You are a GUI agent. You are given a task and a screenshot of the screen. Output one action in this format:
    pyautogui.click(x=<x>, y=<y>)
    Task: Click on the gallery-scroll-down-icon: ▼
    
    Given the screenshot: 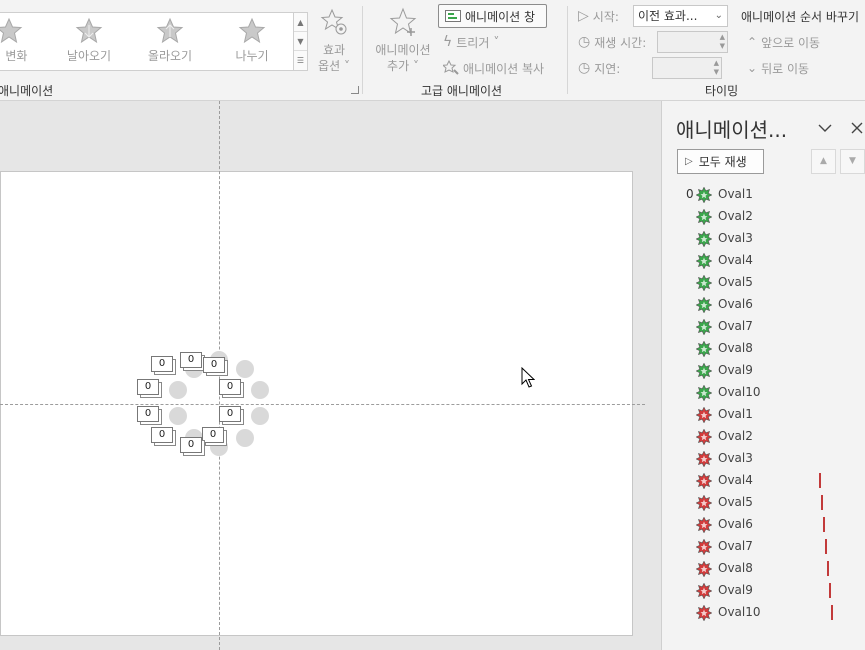 What is the action you would take?
    pyautogui.click(x=300, y=41)
    